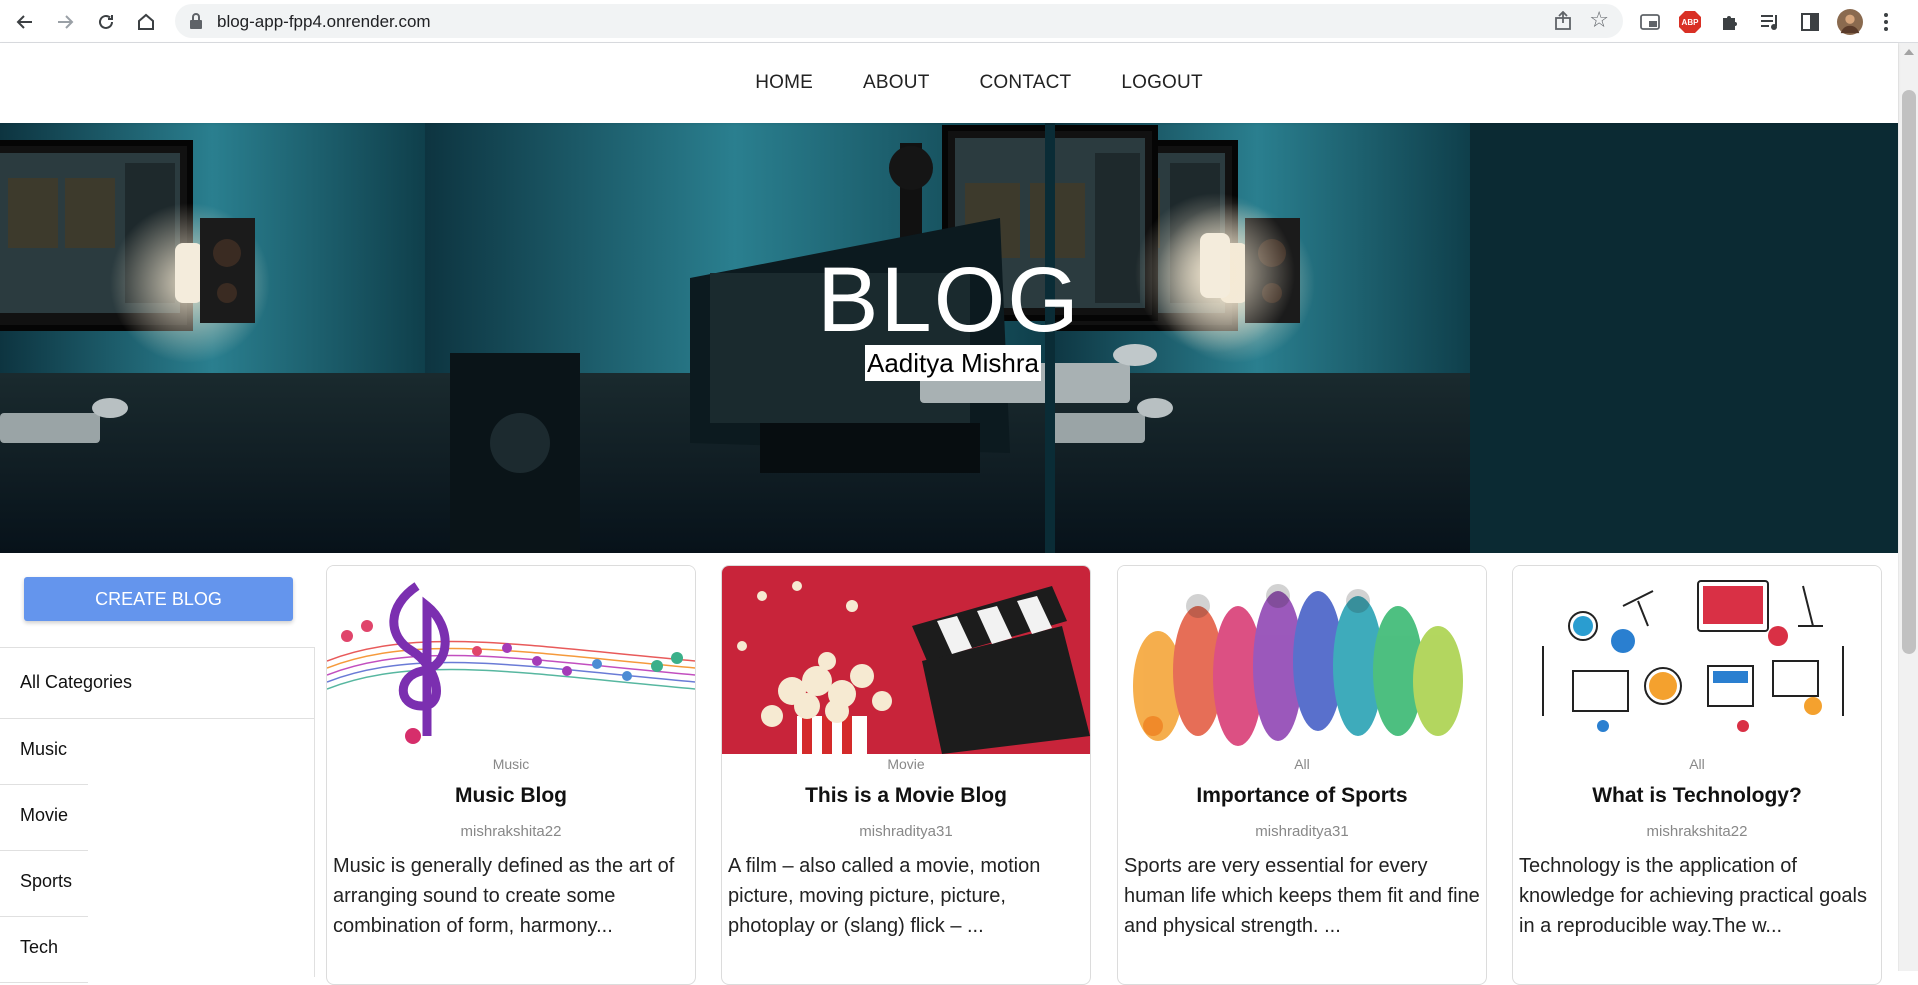 This screenshot has height=985, width=1918. I want to click on category-movie: Movie, so click(44, 818).